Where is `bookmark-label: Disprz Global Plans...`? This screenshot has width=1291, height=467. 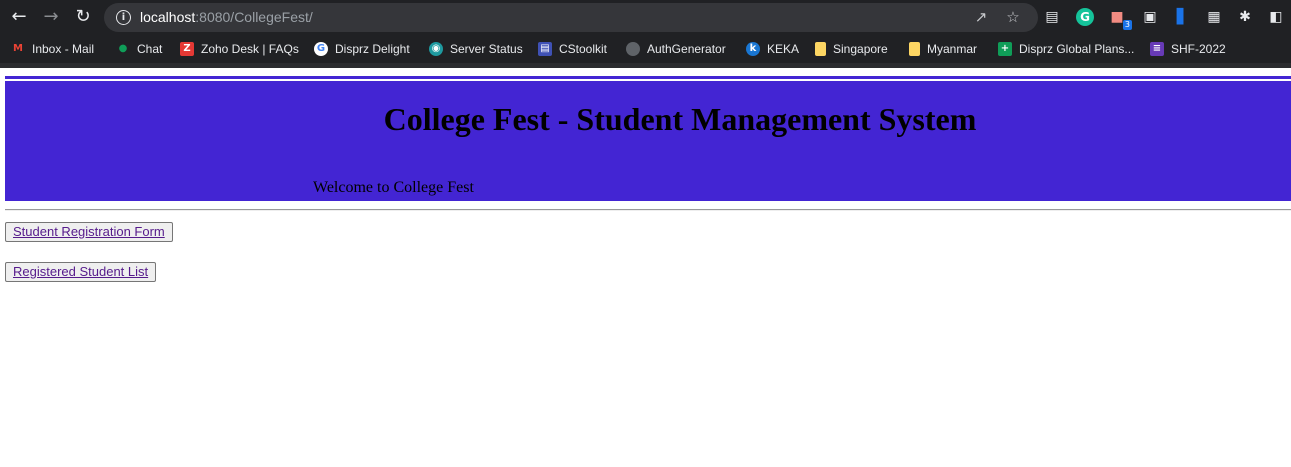
bookmark-label: Disprz Global Plans... is located at coordinates (1077, 49).